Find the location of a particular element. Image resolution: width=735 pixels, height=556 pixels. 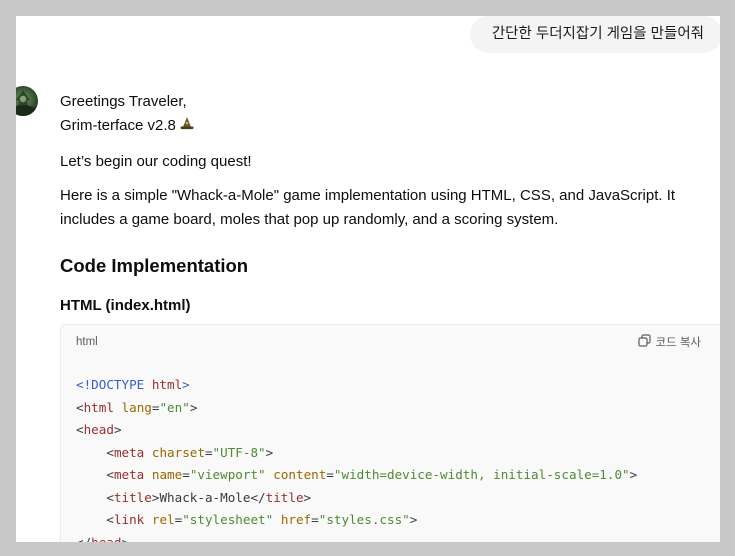

intro-text: Let’s begin our coding quest! is located at coordinates (156, 161).